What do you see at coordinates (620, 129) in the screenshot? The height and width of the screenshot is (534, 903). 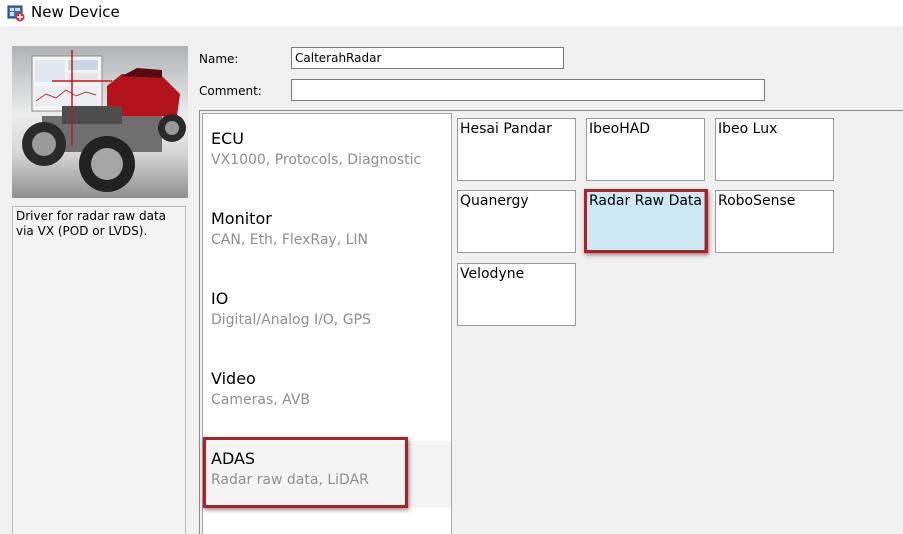 I see `device-label: IbeoHAD` at bounding box center [620, 129].